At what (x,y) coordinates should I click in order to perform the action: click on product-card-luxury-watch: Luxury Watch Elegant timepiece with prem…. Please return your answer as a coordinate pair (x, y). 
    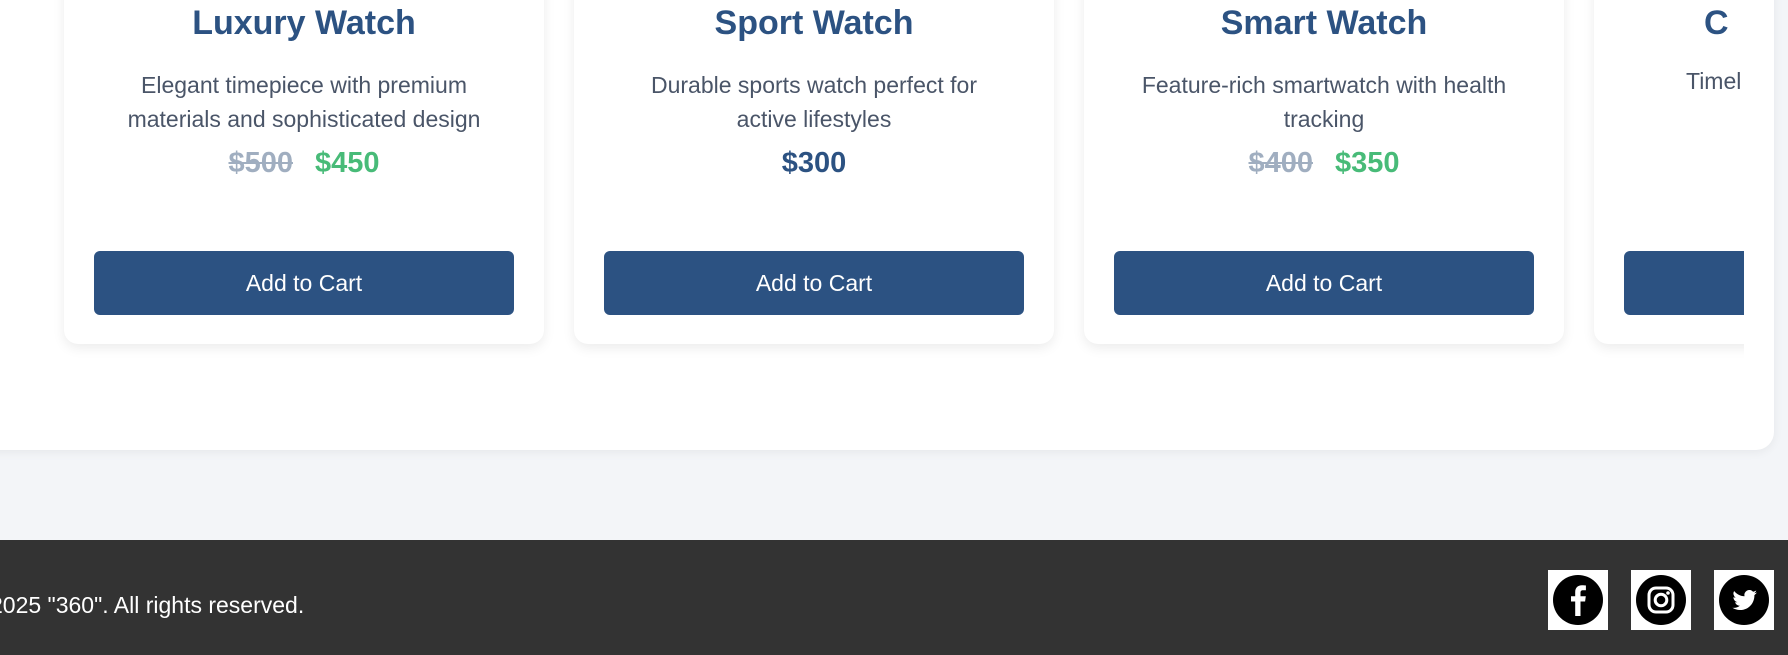
    Looking at the image, I should click on (304, 172).